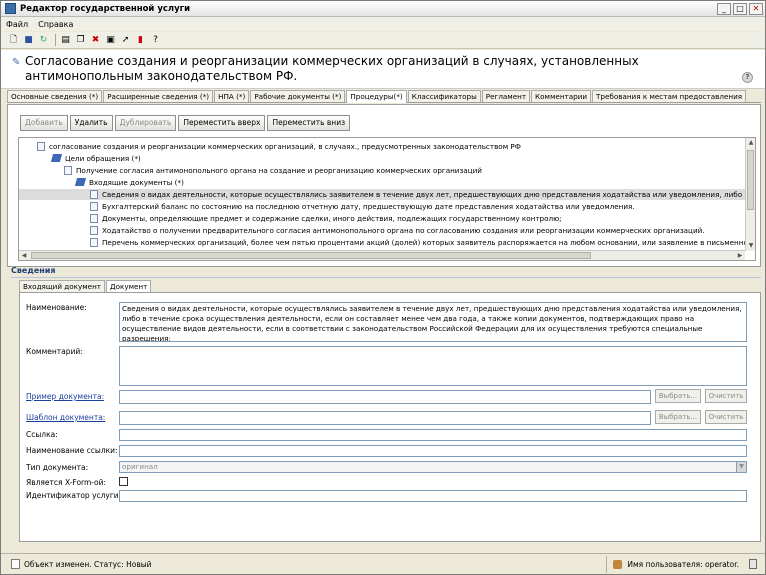  What do you see at coordinates (747, 77) in the screenshot?
I see `question-icon: ?` at bounding box center [747, 77].